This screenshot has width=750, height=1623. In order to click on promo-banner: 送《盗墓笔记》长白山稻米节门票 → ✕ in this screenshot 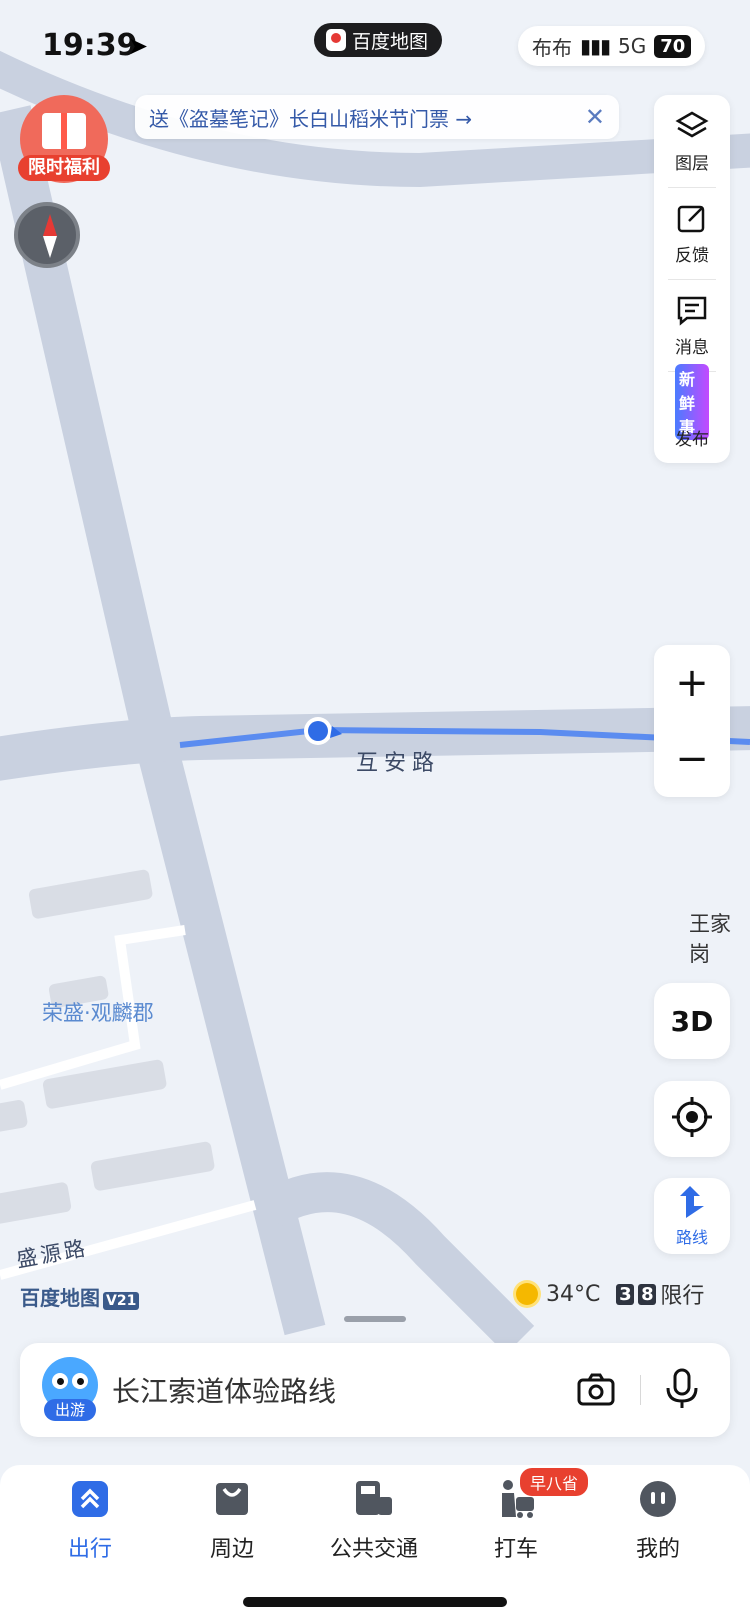, I will do `click(377, 117)`.